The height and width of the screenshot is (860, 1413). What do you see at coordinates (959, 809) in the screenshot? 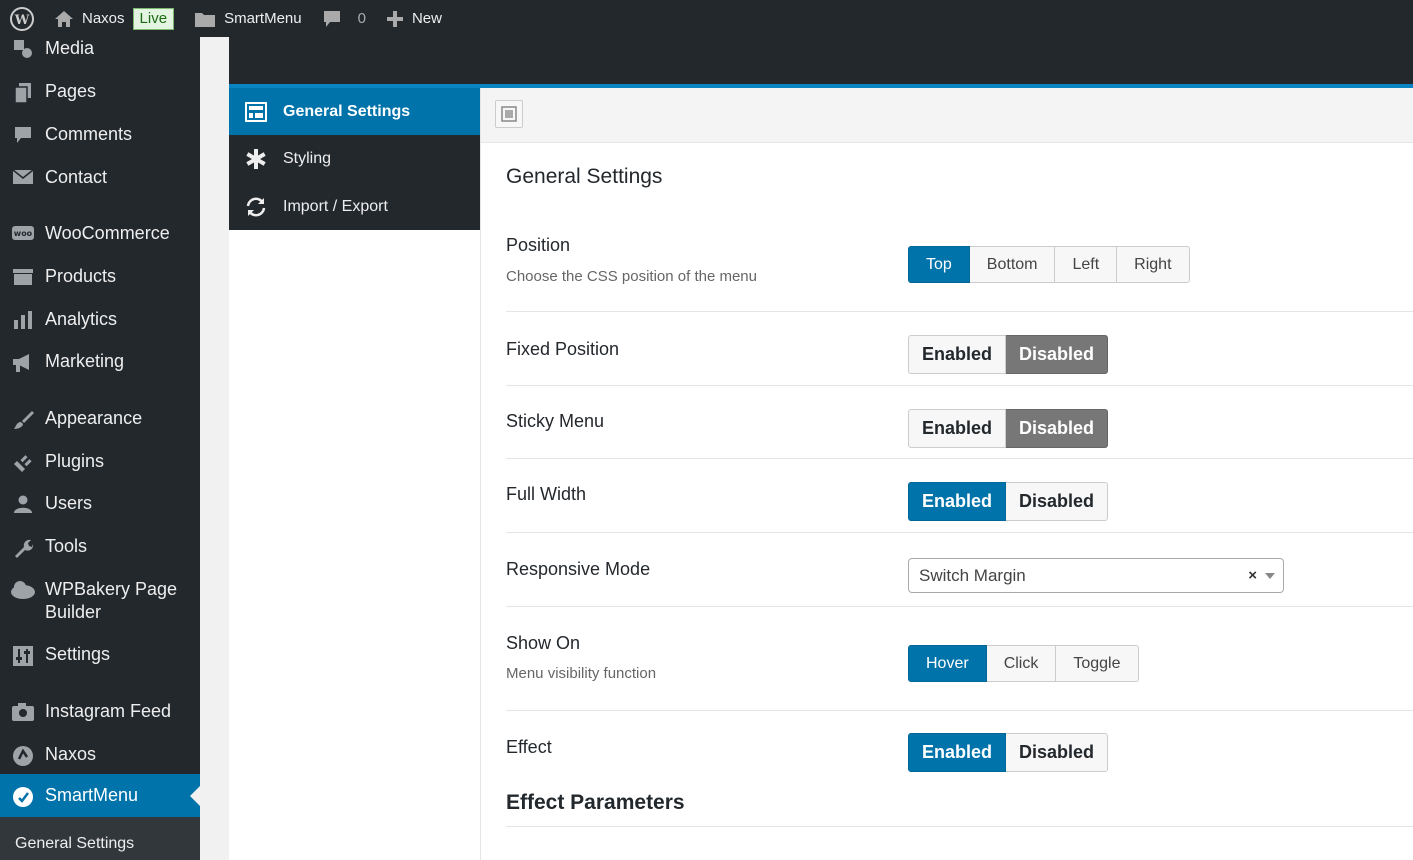
I see `effect-parameters-header: Effect Parameters` at bounding box center [959, 809].